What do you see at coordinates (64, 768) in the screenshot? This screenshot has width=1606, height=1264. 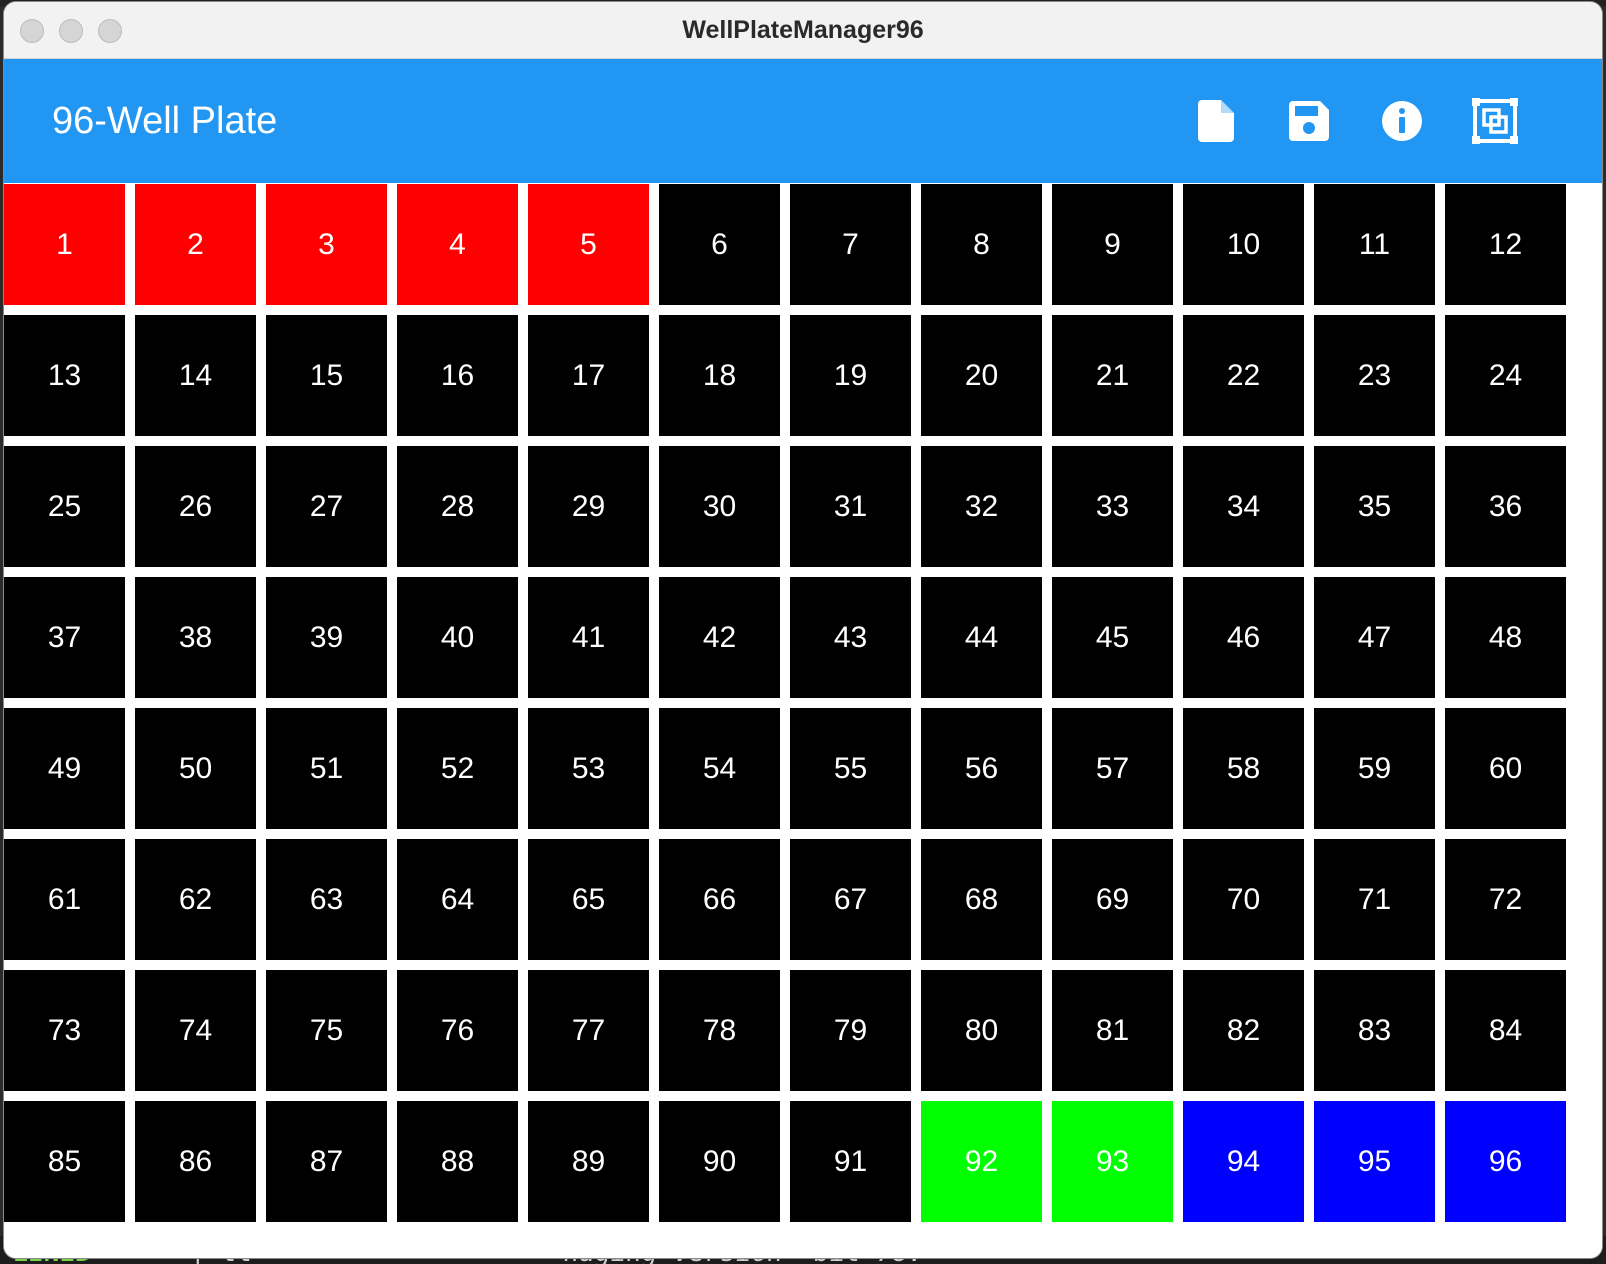 I see `well-49: 49` at bounding box center [64, 768].